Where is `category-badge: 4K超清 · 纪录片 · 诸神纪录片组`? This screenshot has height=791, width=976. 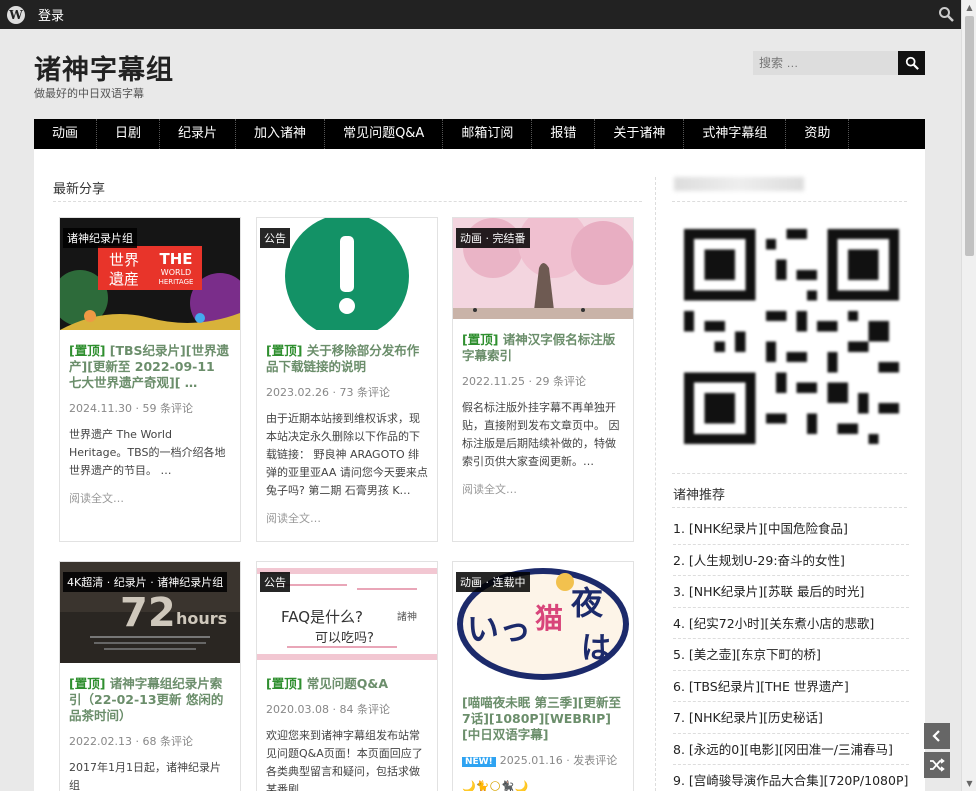 category-badge: 4K超清 · 纪录片 · 诸神纪录片组 is located at coordinates (145, 582).